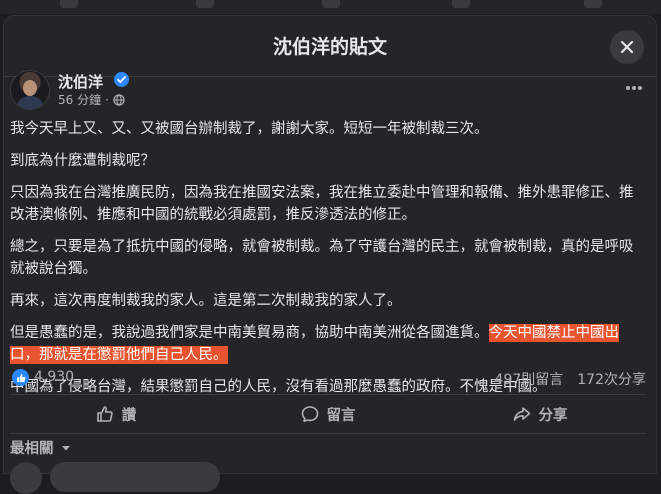  I want to click on share-button: 分享, so click(540, 414).